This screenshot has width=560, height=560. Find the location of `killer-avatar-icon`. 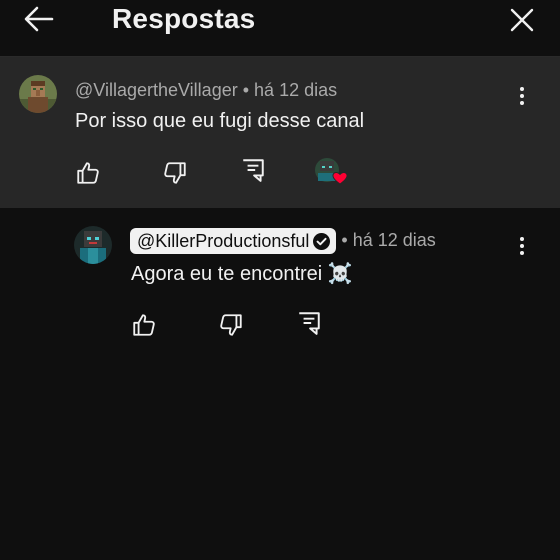

killer-avatar-icon is located at coordinates (93, 245).